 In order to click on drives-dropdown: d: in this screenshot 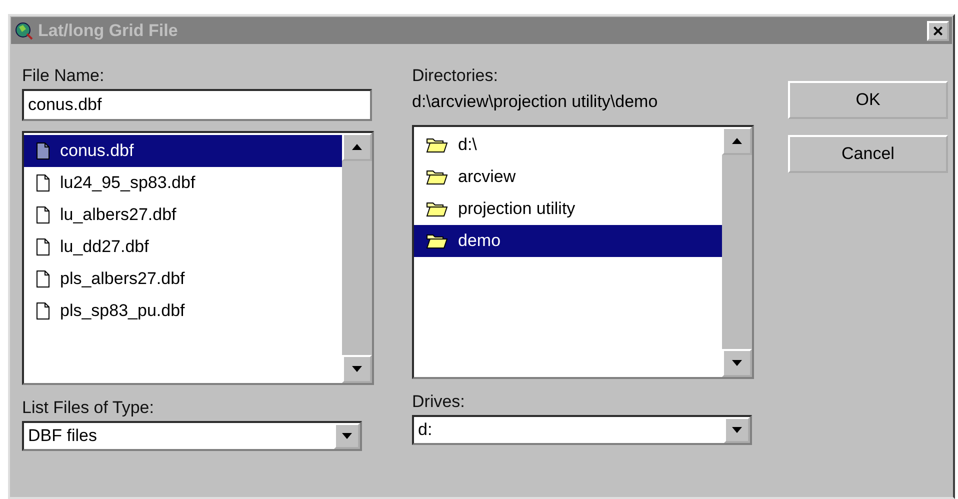, I will do `click(582, 430)`.